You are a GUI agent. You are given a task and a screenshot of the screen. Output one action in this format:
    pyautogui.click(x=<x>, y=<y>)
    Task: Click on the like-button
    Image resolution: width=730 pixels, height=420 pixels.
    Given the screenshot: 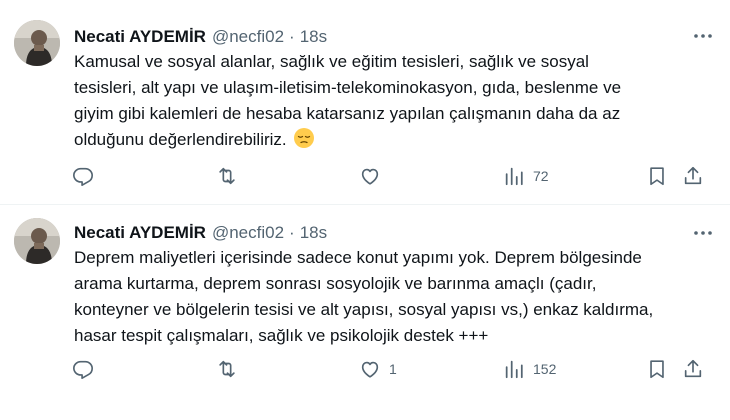 What is the action you would take?
    pyautogui.click(x=374, y=176)
    